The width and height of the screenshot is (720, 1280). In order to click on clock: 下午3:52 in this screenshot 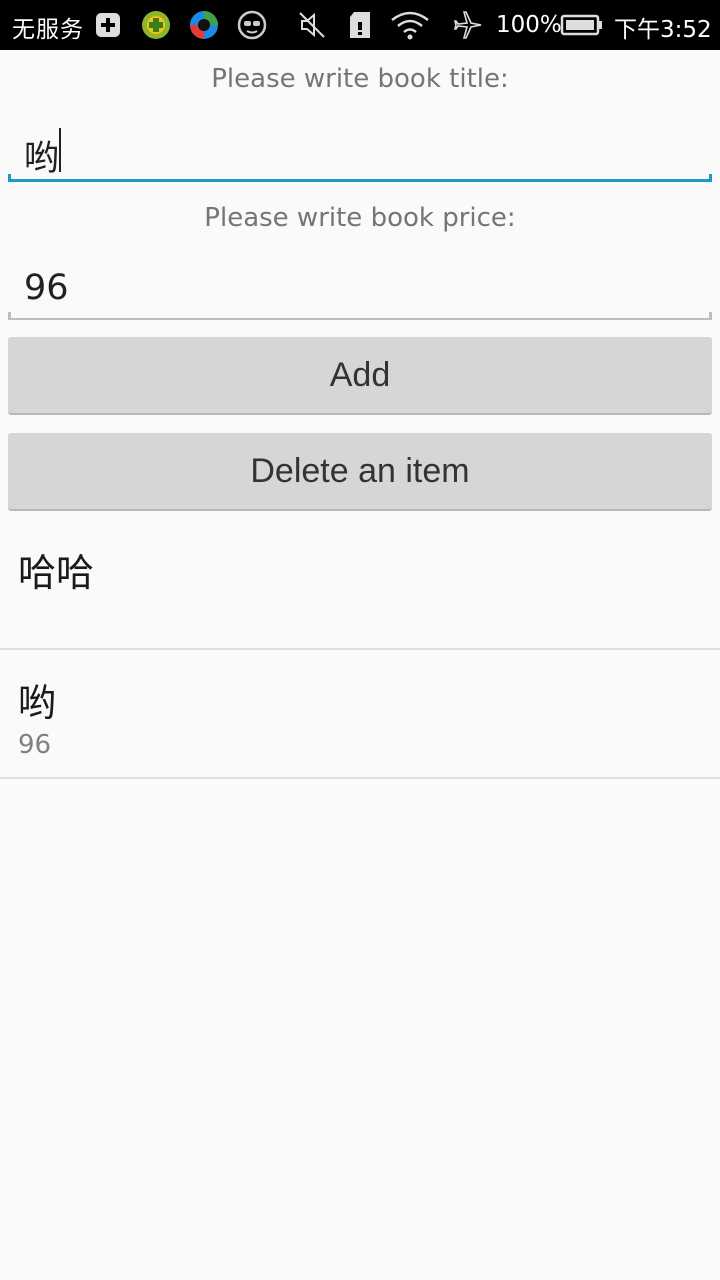, I will do `click(663, 30)`.